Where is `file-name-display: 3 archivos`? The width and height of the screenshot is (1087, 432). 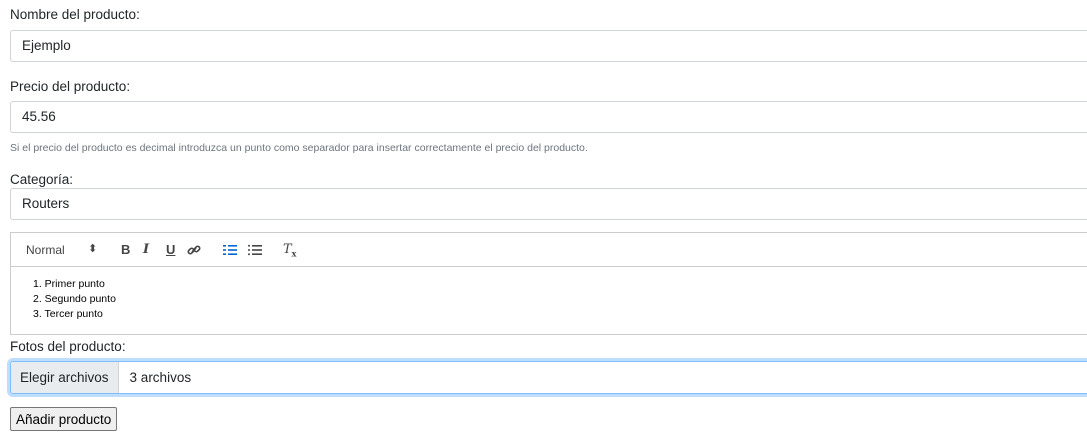 file-name-display: 3 archivos is located at coordinates (160, 377).